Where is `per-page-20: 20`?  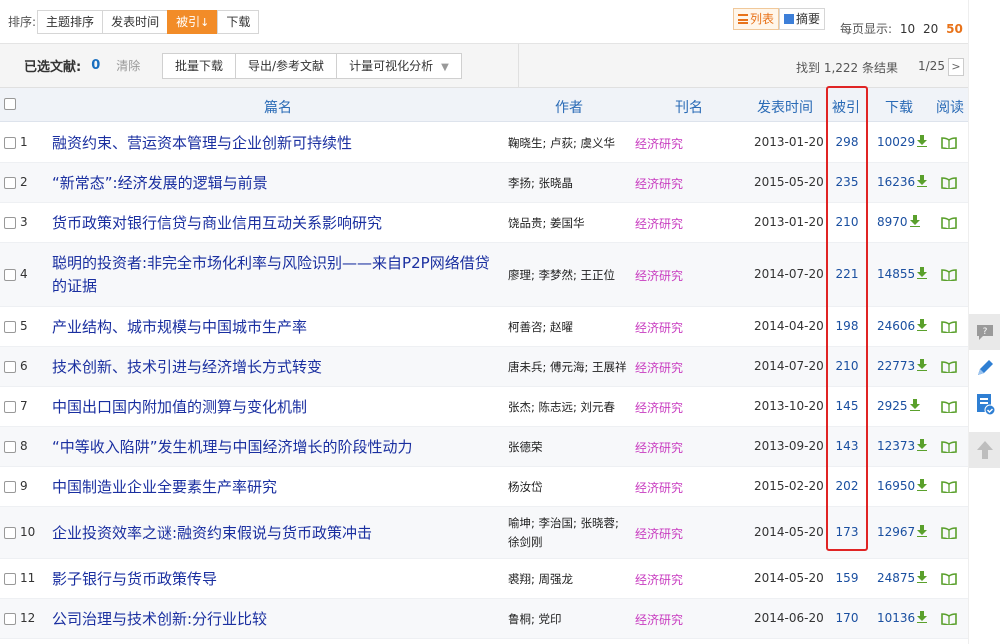 per-page-20: 20 is located at coordinates (930, 29).